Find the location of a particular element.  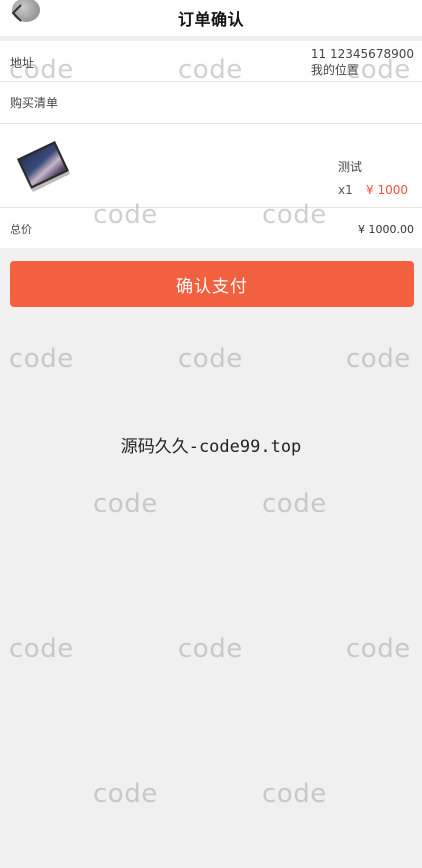

chevron-left-icon is located at coordinates (16, 13).